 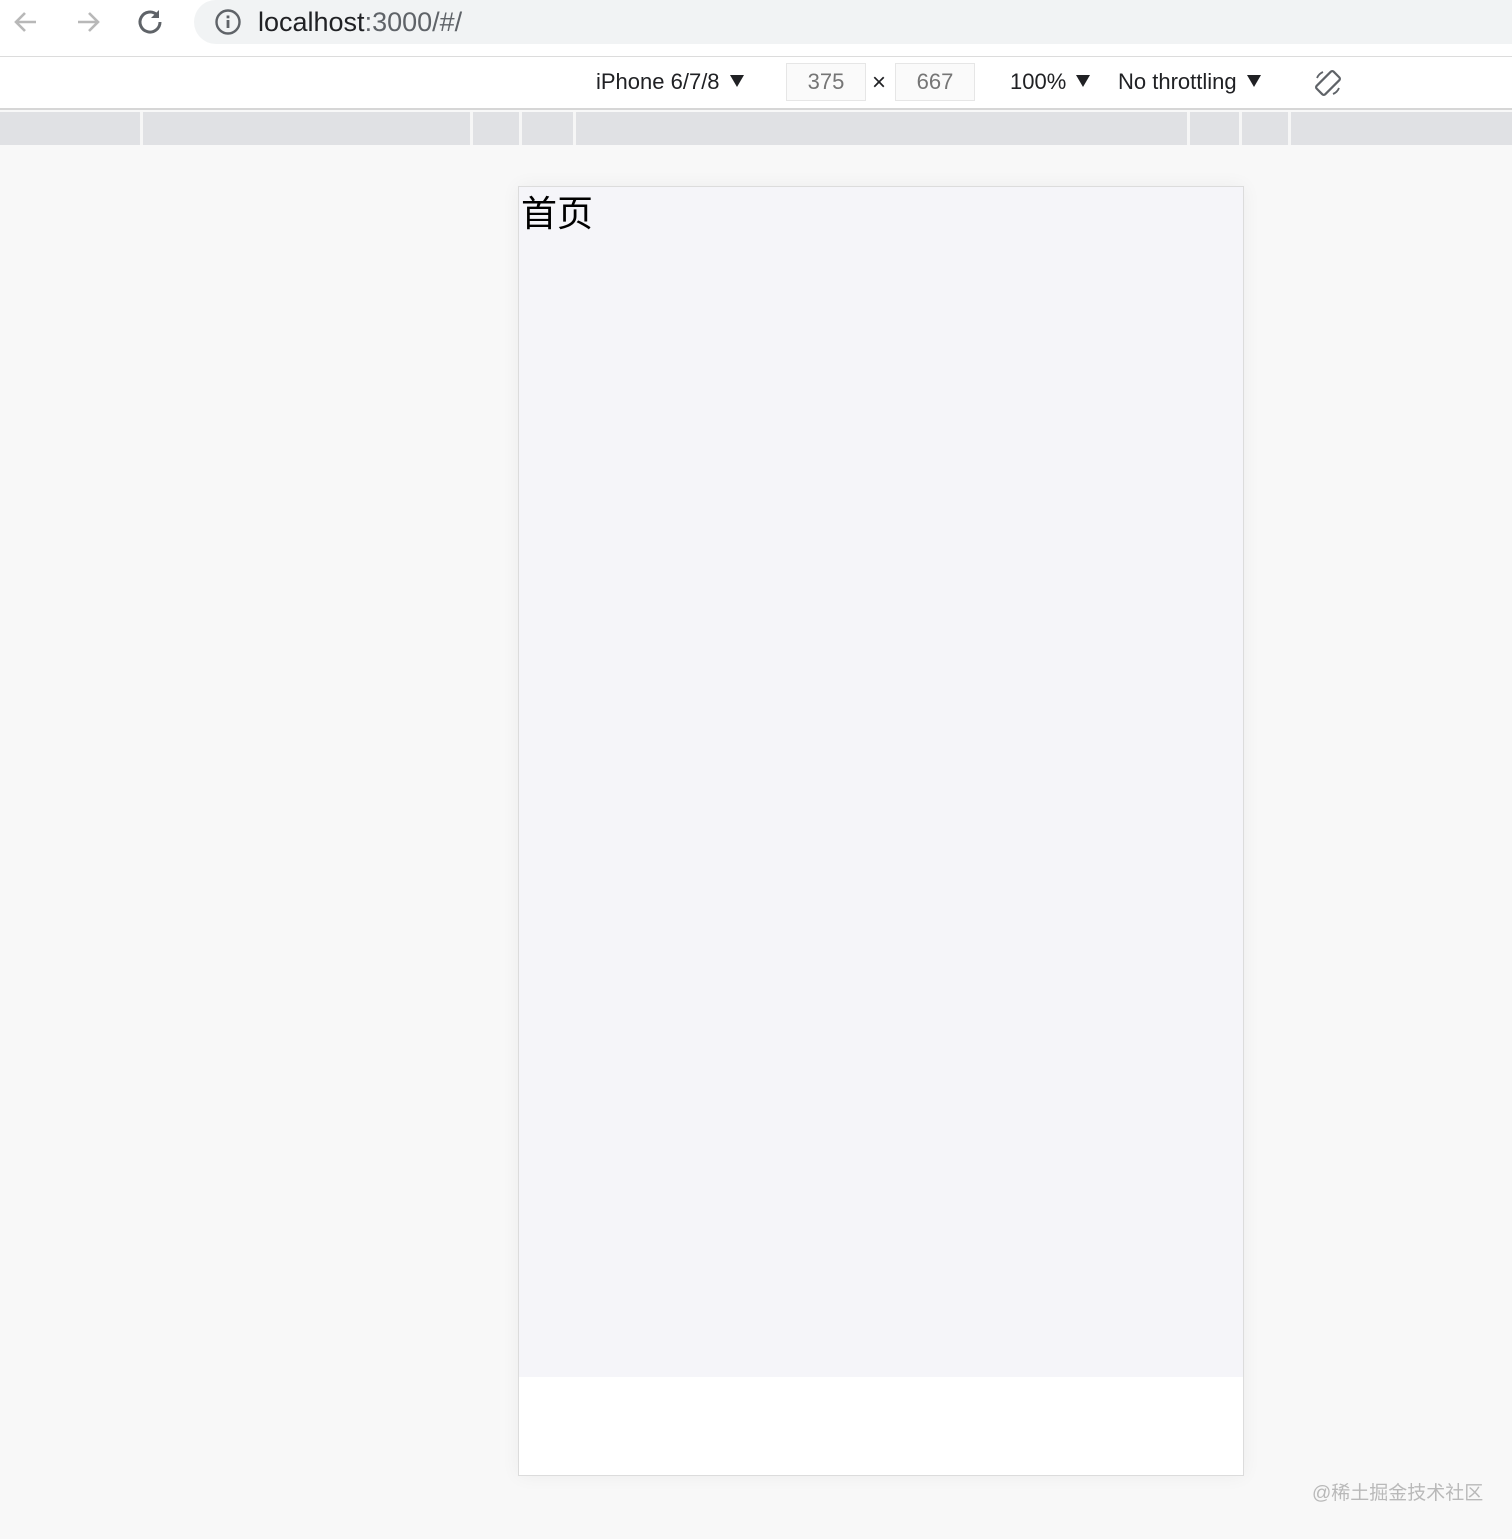 I want to click on width-input, so click(x=826, y=82).